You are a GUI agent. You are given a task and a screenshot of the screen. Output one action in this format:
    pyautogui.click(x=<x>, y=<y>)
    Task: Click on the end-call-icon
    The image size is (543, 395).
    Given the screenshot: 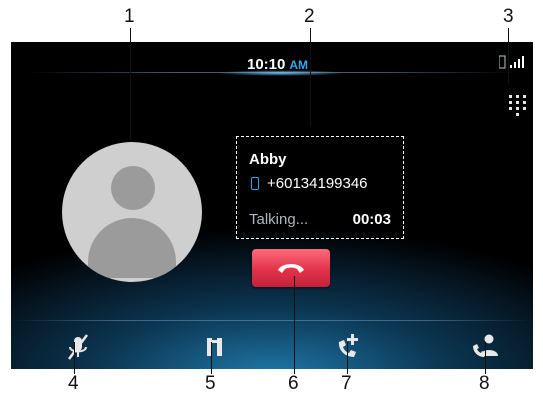 What is the action you would take?
    pyautogui.click(x=291, y=268)
    